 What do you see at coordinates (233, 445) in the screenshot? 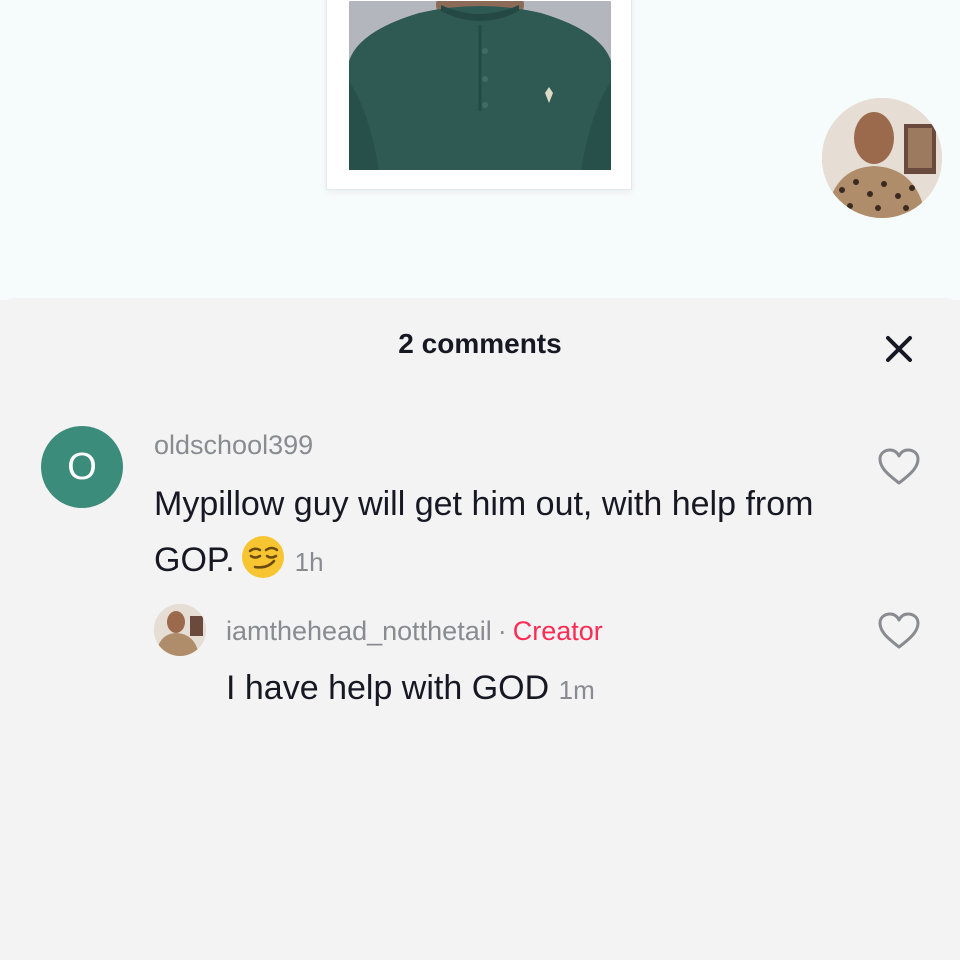
I see `comment-username: oldschool399` at bounding box center [233, 445].